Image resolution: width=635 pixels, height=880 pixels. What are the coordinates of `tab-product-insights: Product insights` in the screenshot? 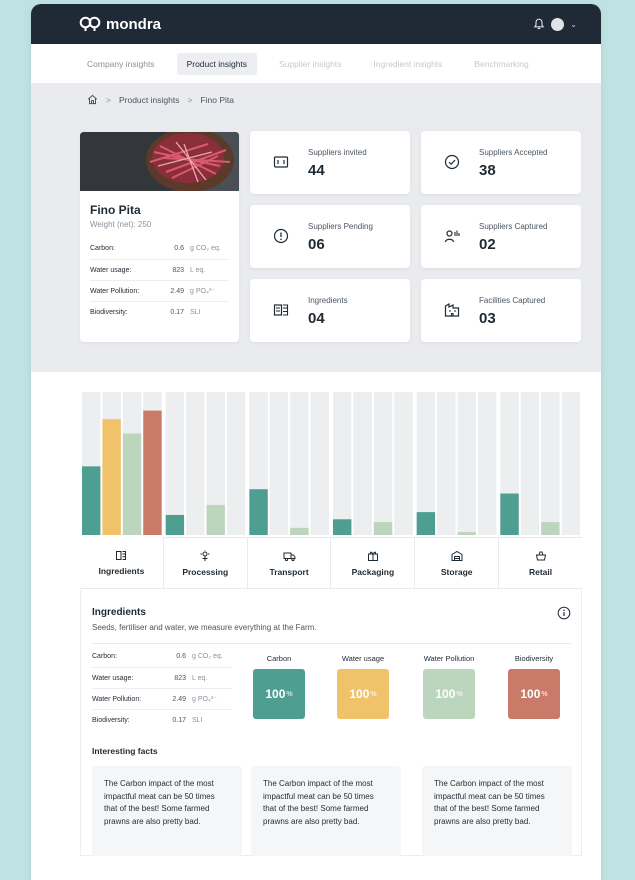 It's located at (217, 63).